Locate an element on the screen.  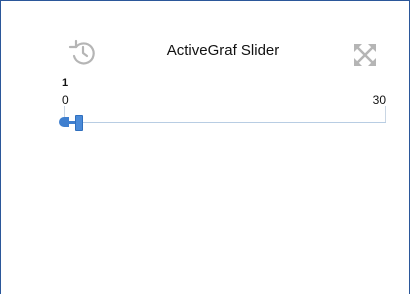
slider-current-value: 1 is located at coordinates (65, 83).